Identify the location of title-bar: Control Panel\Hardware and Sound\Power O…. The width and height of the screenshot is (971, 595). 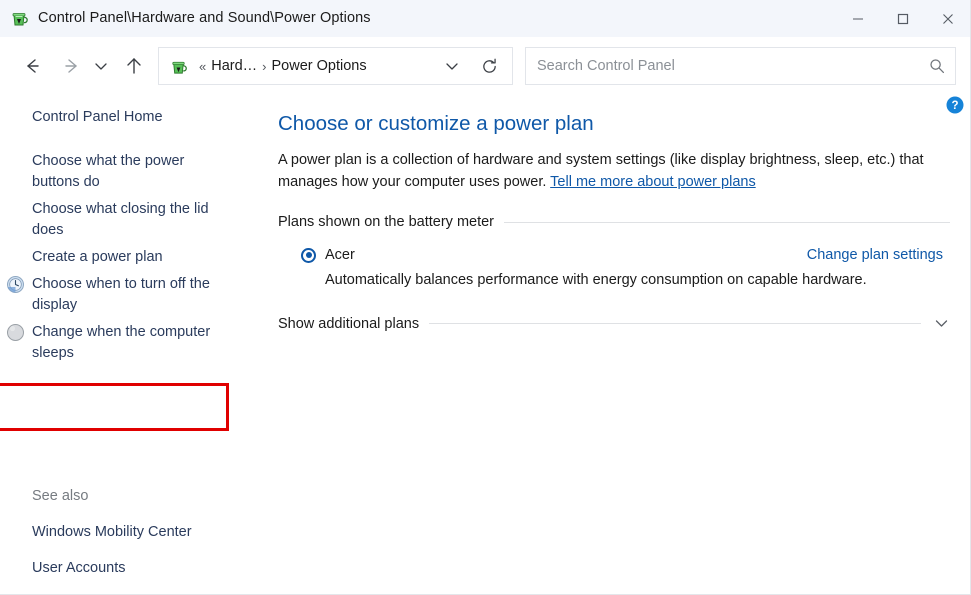
(485, 18).